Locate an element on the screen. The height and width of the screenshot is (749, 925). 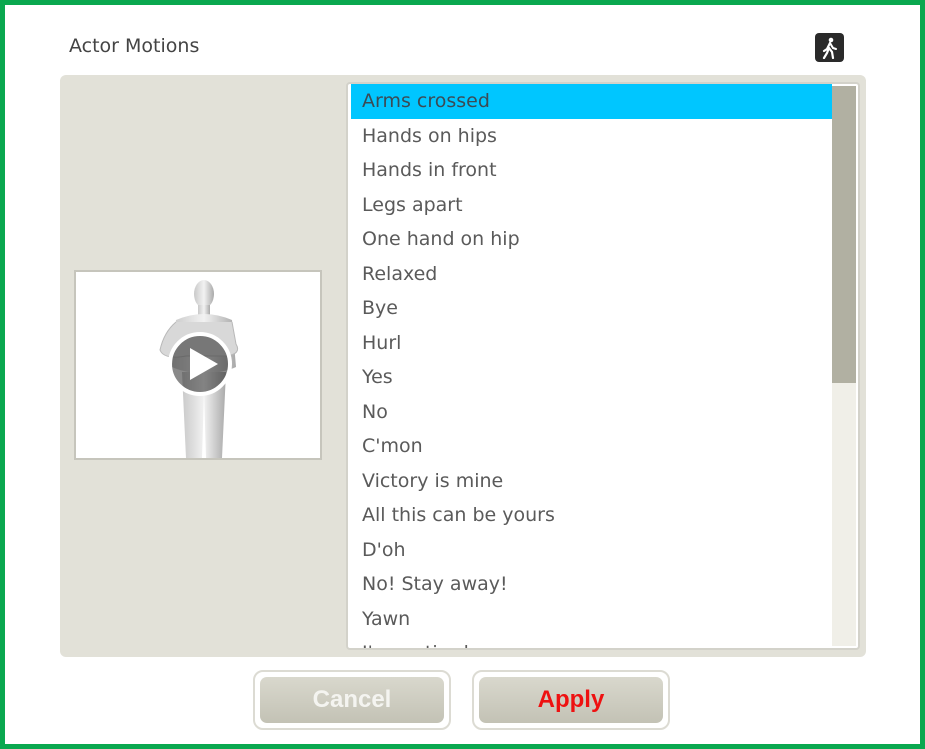
walk-mode-button is located at coordinates (829, 47).